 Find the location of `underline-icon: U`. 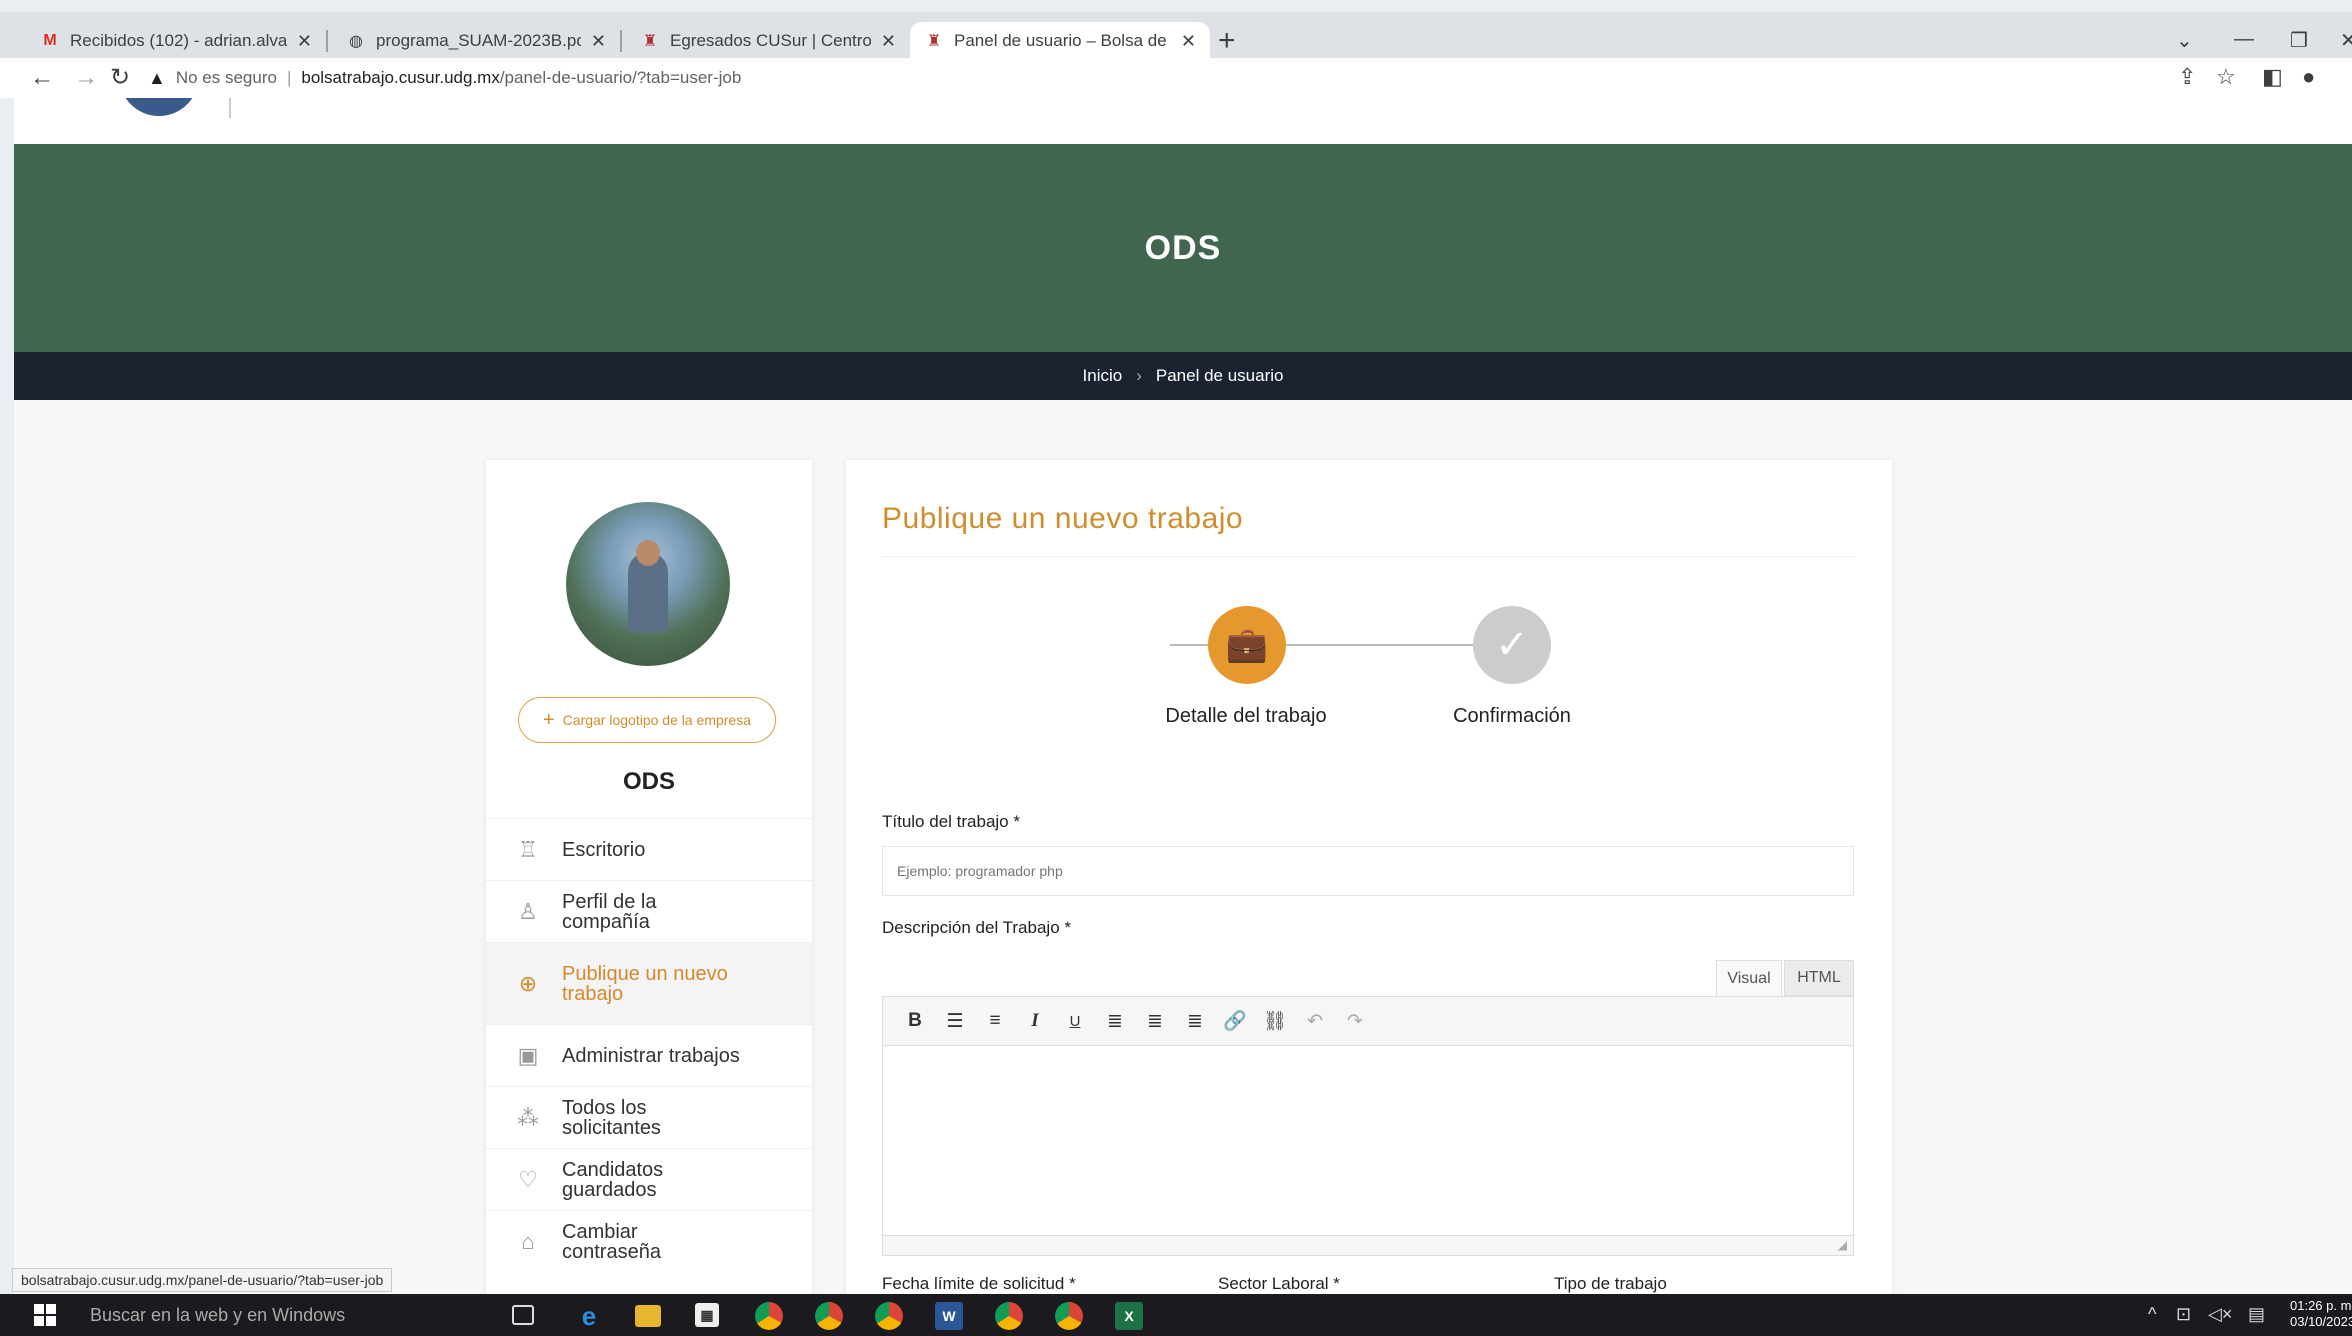

underline-icon: U is located at coordinates (1075, 1021).